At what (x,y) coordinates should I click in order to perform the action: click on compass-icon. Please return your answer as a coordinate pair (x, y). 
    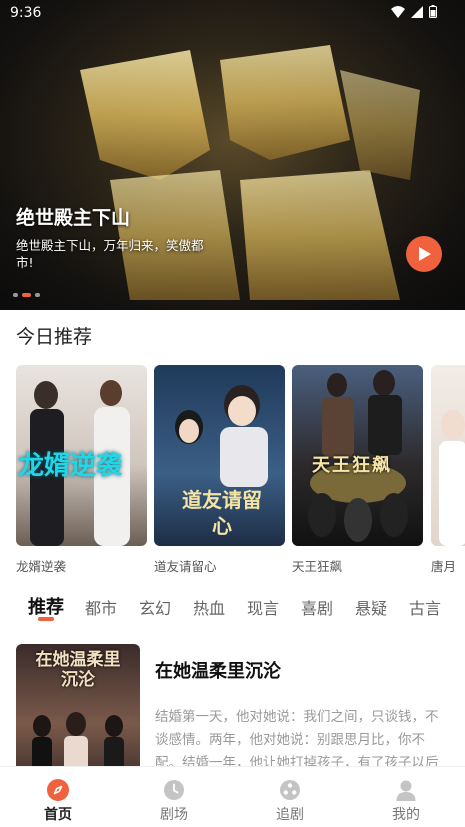
    Looking at the image, I should click on (58, 790).